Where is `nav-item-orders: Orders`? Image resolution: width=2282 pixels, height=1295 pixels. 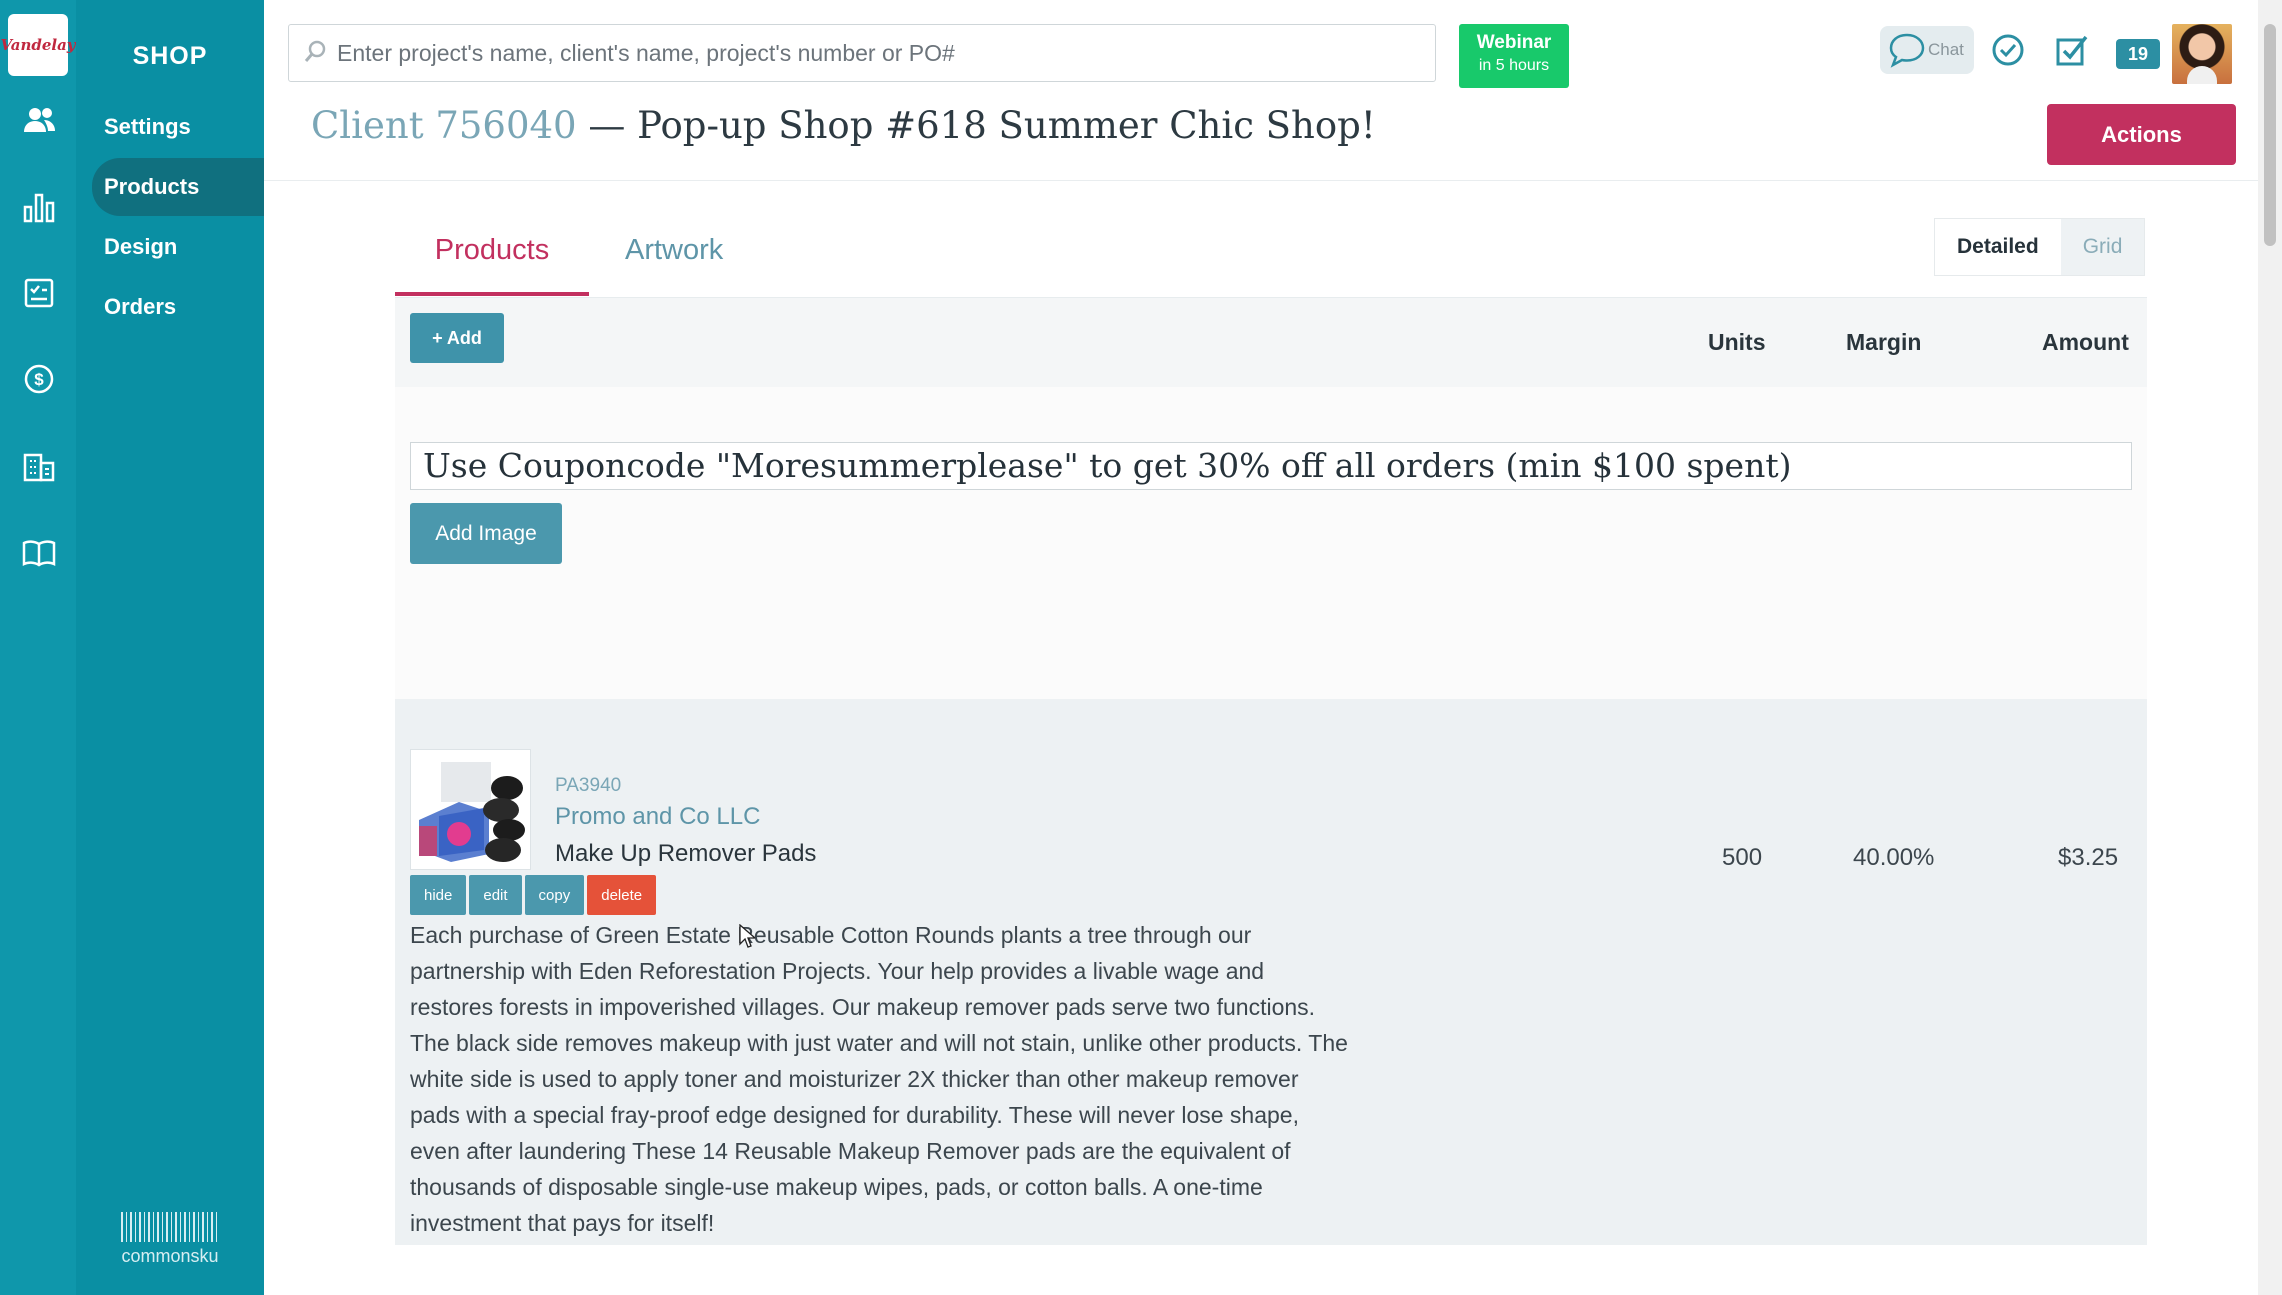
nav-item-orders: Orders is located at coordinates (178, 307).